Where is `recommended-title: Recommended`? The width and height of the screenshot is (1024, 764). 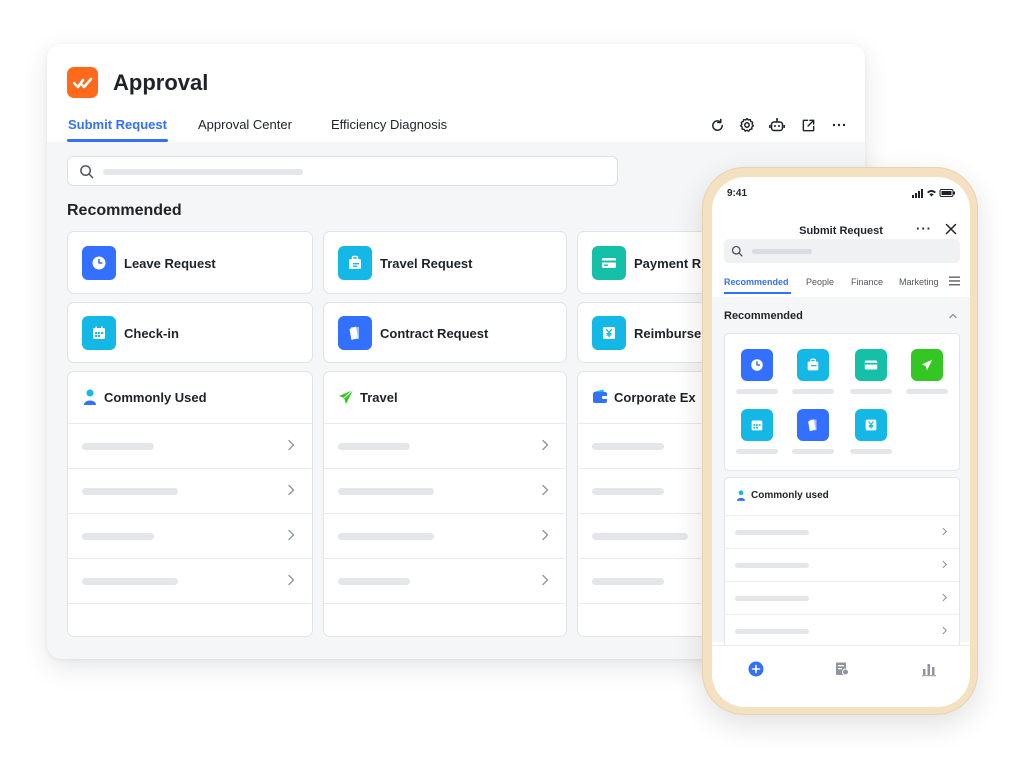
recommended-title: Recommended is located at coordinates (124, 210).